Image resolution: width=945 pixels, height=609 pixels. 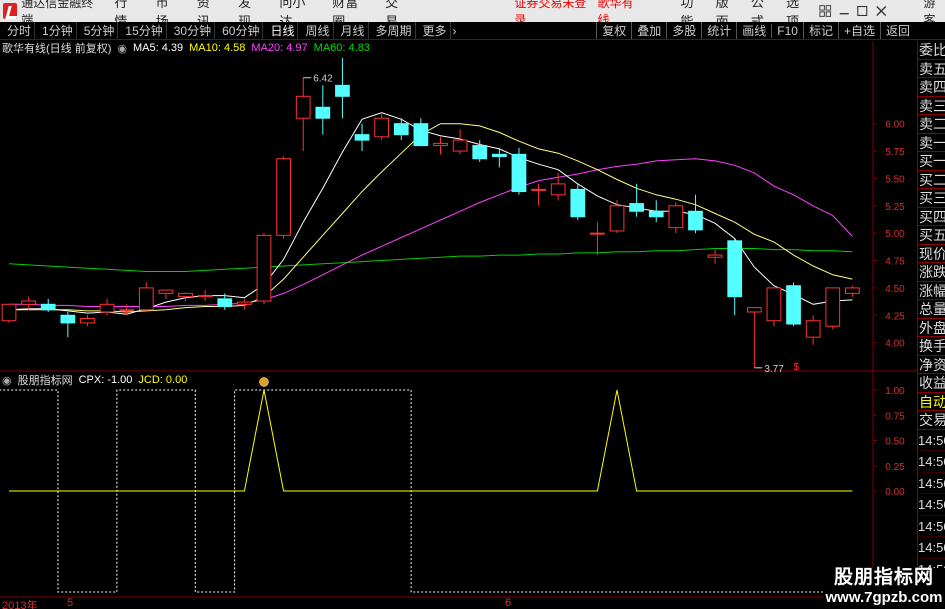 What do you see at coordinates (931, 402) in the screenshot?
I see `trade-field-0: 自动` at bounding box center [931, 402].